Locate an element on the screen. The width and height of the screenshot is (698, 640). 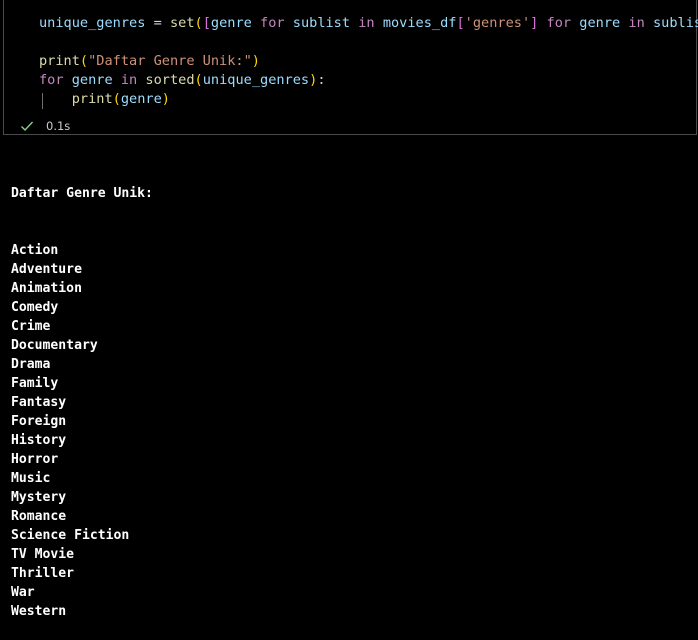
output-line: Horror is located at coordinates (35, 459).